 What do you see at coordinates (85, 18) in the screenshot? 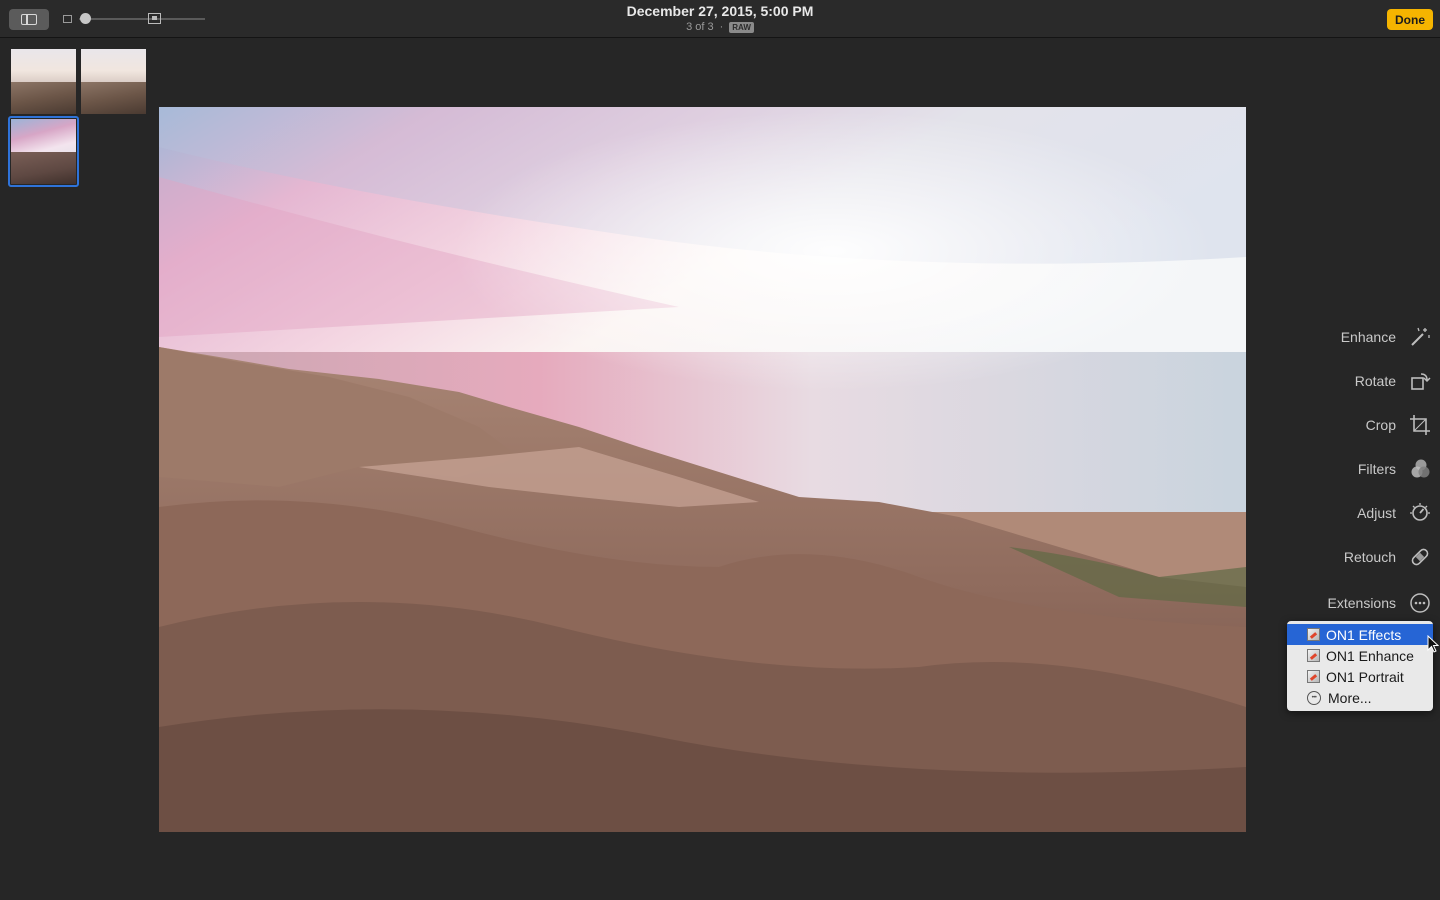
I see `zoom-slider-thumb` at bounding box center [85, 18].